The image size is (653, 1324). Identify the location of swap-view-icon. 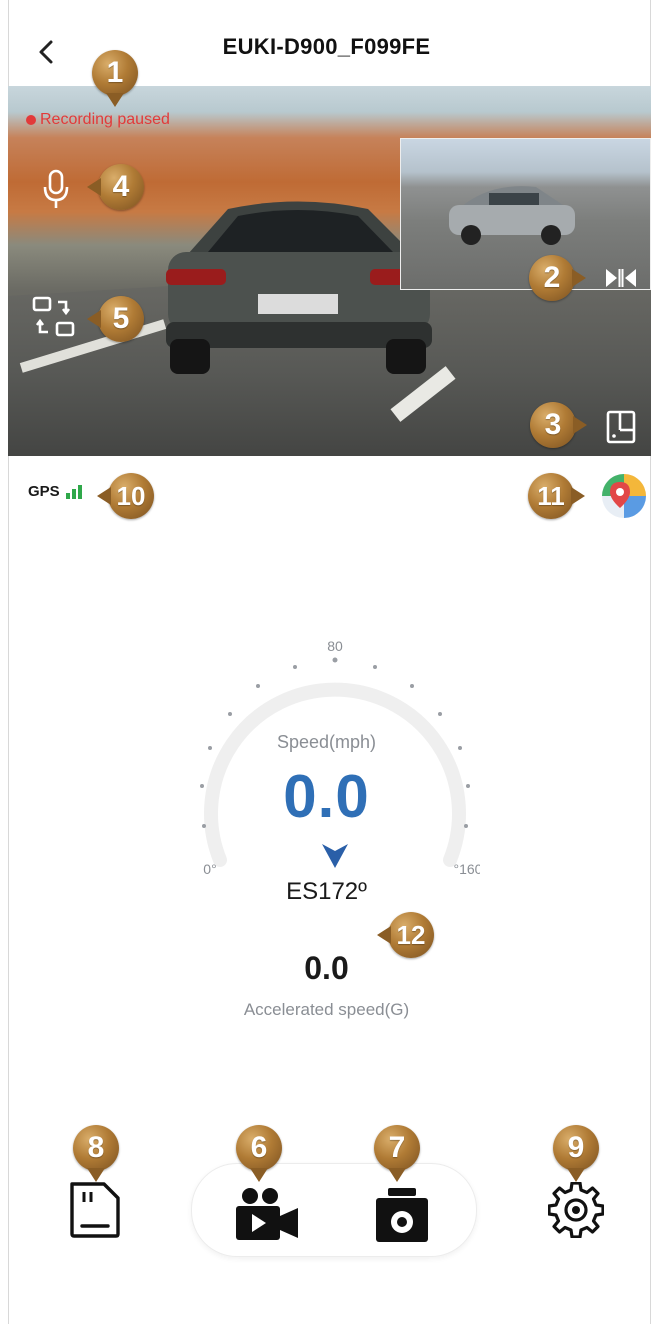
(621, 278).